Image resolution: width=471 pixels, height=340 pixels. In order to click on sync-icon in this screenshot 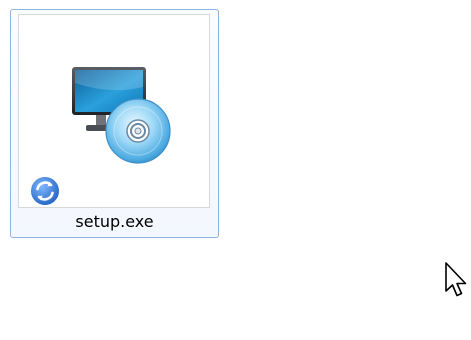, I will do `click(45, 191)`.